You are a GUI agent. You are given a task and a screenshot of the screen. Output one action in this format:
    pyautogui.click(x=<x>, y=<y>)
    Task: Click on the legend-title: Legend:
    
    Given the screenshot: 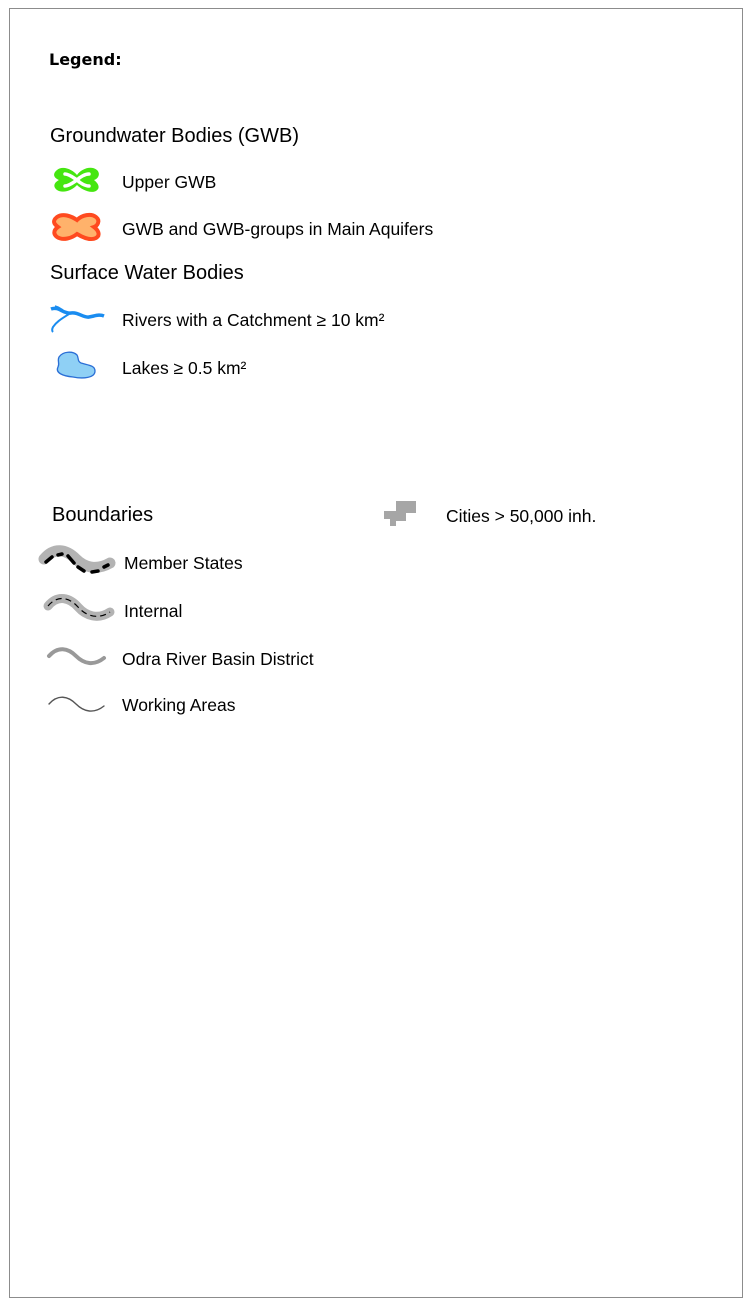 What is the action you would take?
    pyautogui.click(x=85, y=59)
    